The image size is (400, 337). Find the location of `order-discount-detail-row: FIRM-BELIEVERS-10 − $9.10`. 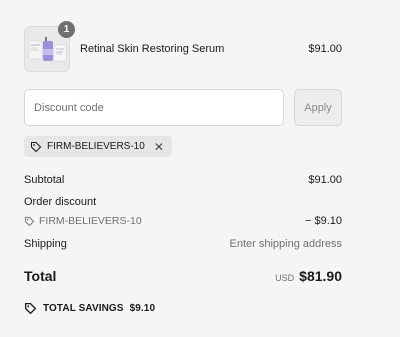

order-discount-detail-row: FIRM-BELIEVERS-10 − $9.10 is located at coordinates (183, 221).